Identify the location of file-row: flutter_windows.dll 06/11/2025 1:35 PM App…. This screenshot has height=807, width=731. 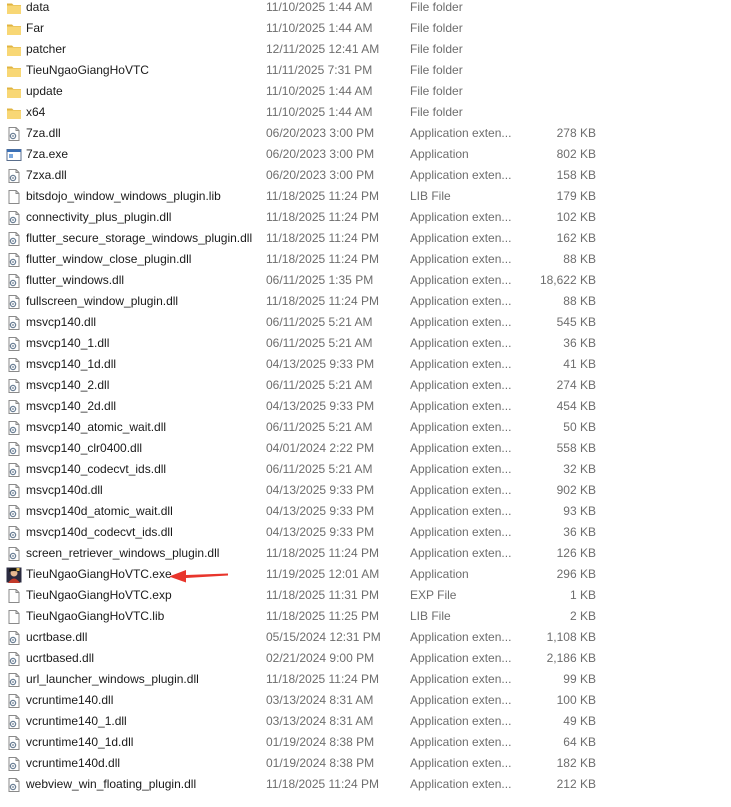
(365, 280).